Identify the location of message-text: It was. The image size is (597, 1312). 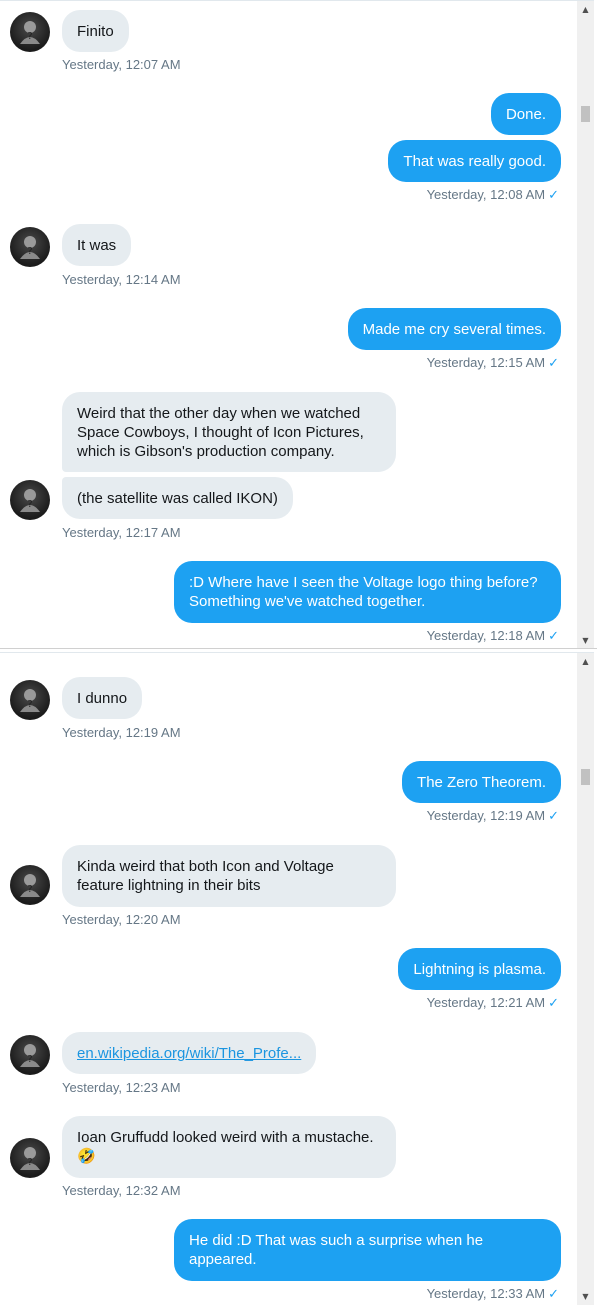
(97, 245).